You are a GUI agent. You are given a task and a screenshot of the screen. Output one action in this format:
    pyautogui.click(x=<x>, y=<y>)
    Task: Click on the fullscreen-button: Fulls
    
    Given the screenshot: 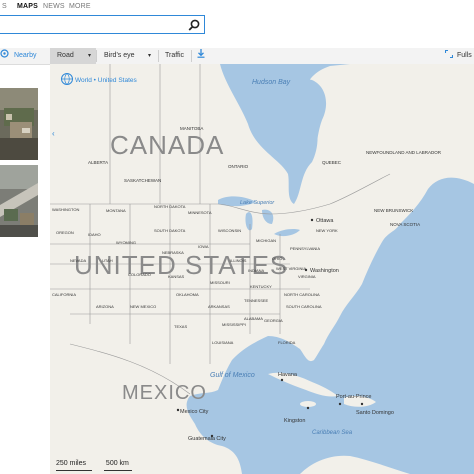 What is the action you would take?
    pyautogui.click(x=458, y=56)
    